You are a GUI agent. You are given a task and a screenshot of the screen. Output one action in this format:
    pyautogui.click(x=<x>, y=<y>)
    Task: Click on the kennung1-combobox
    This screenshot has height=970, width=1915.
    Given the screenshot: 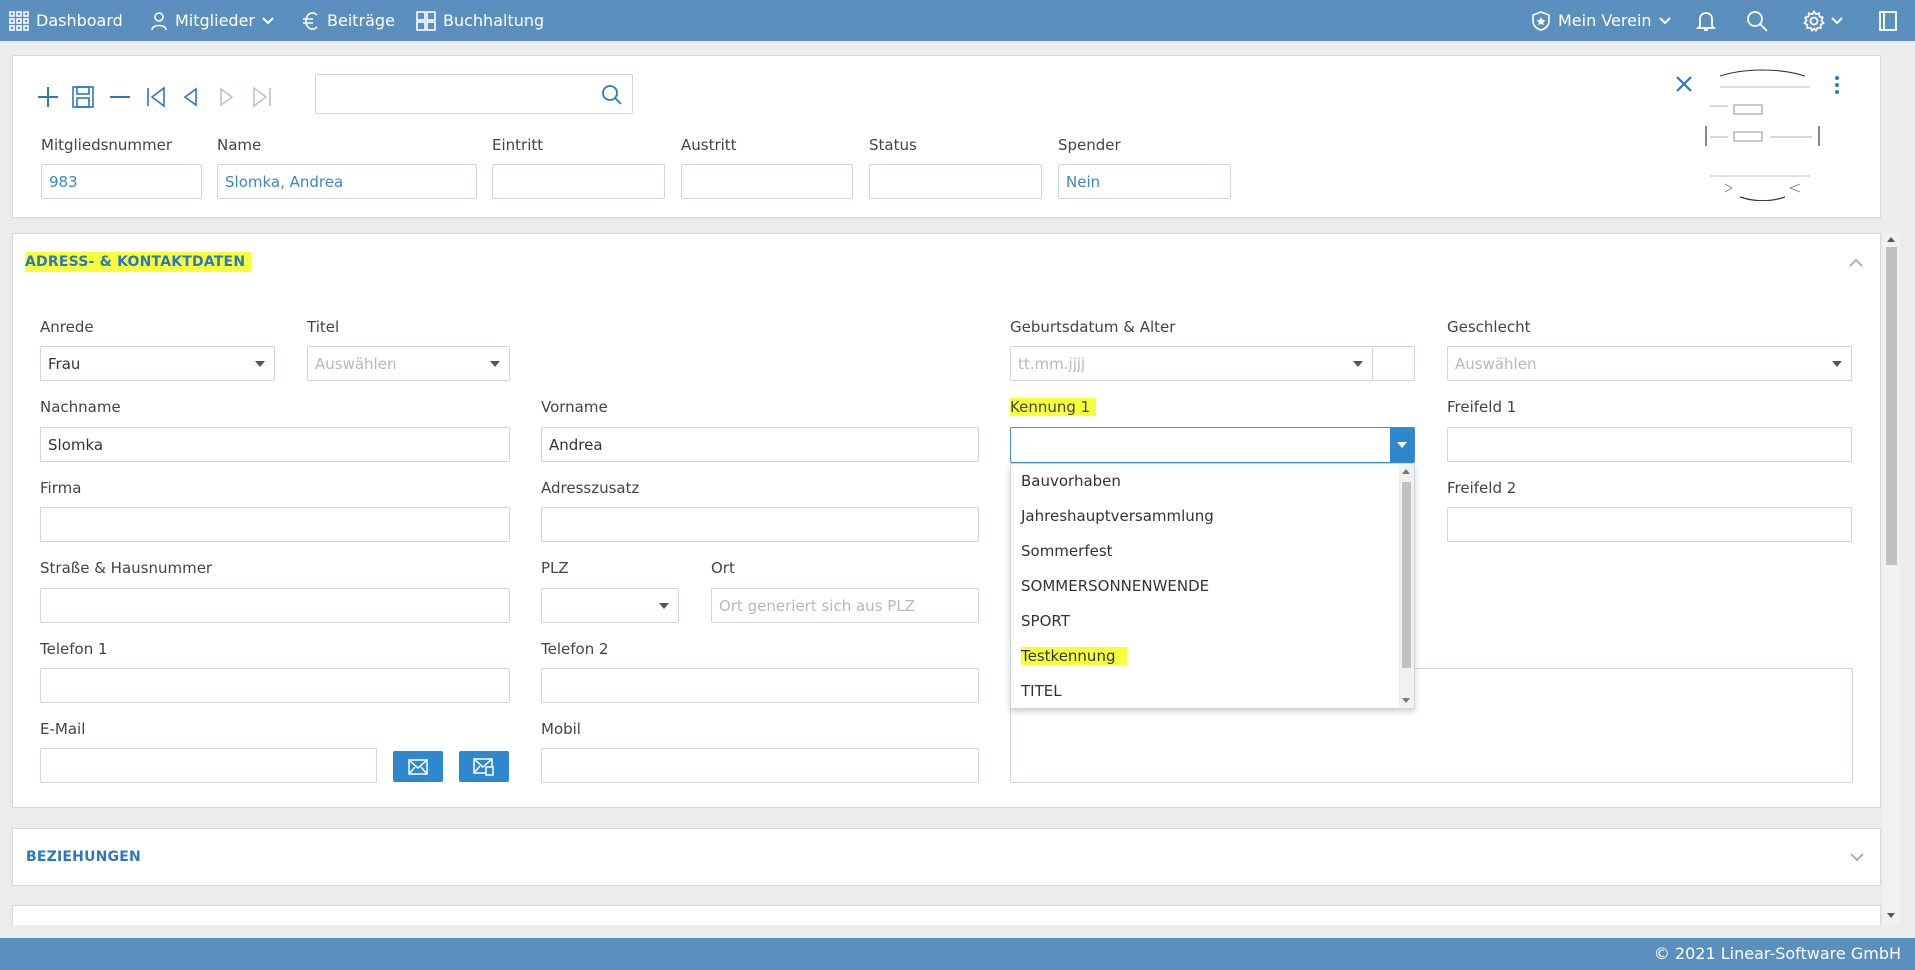 What is the action you would take?
    pyautogui.click(x=1212, y=445)
    